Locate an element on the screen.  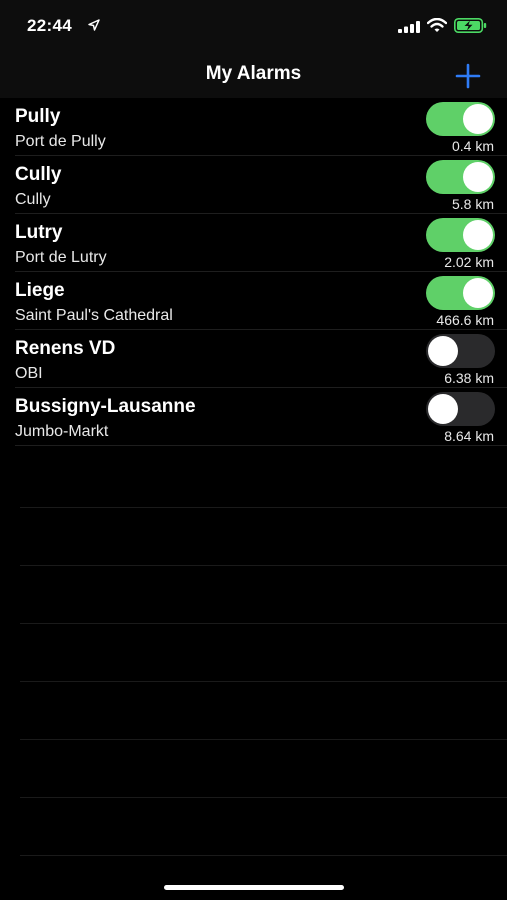
add-alarm-button is located at coordinates (468, 76).